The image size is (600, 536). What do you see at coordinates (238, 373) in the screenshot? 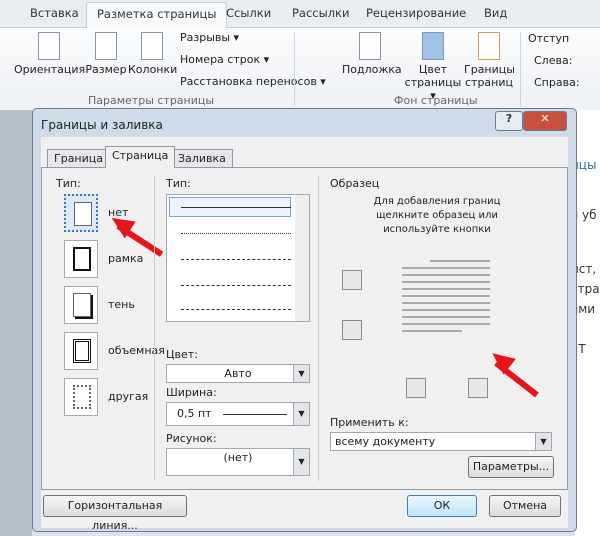
I see `color-select: Авто ▼` at bounding box center [238, 373].